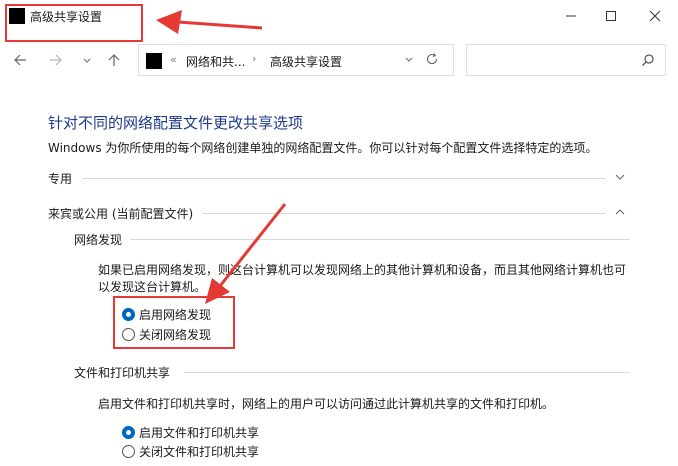 This screenshot has height=466, width=678. Describe the element at coordinates (209, 22) in the screenshot. I see `annotation-arrow-title` at that location.